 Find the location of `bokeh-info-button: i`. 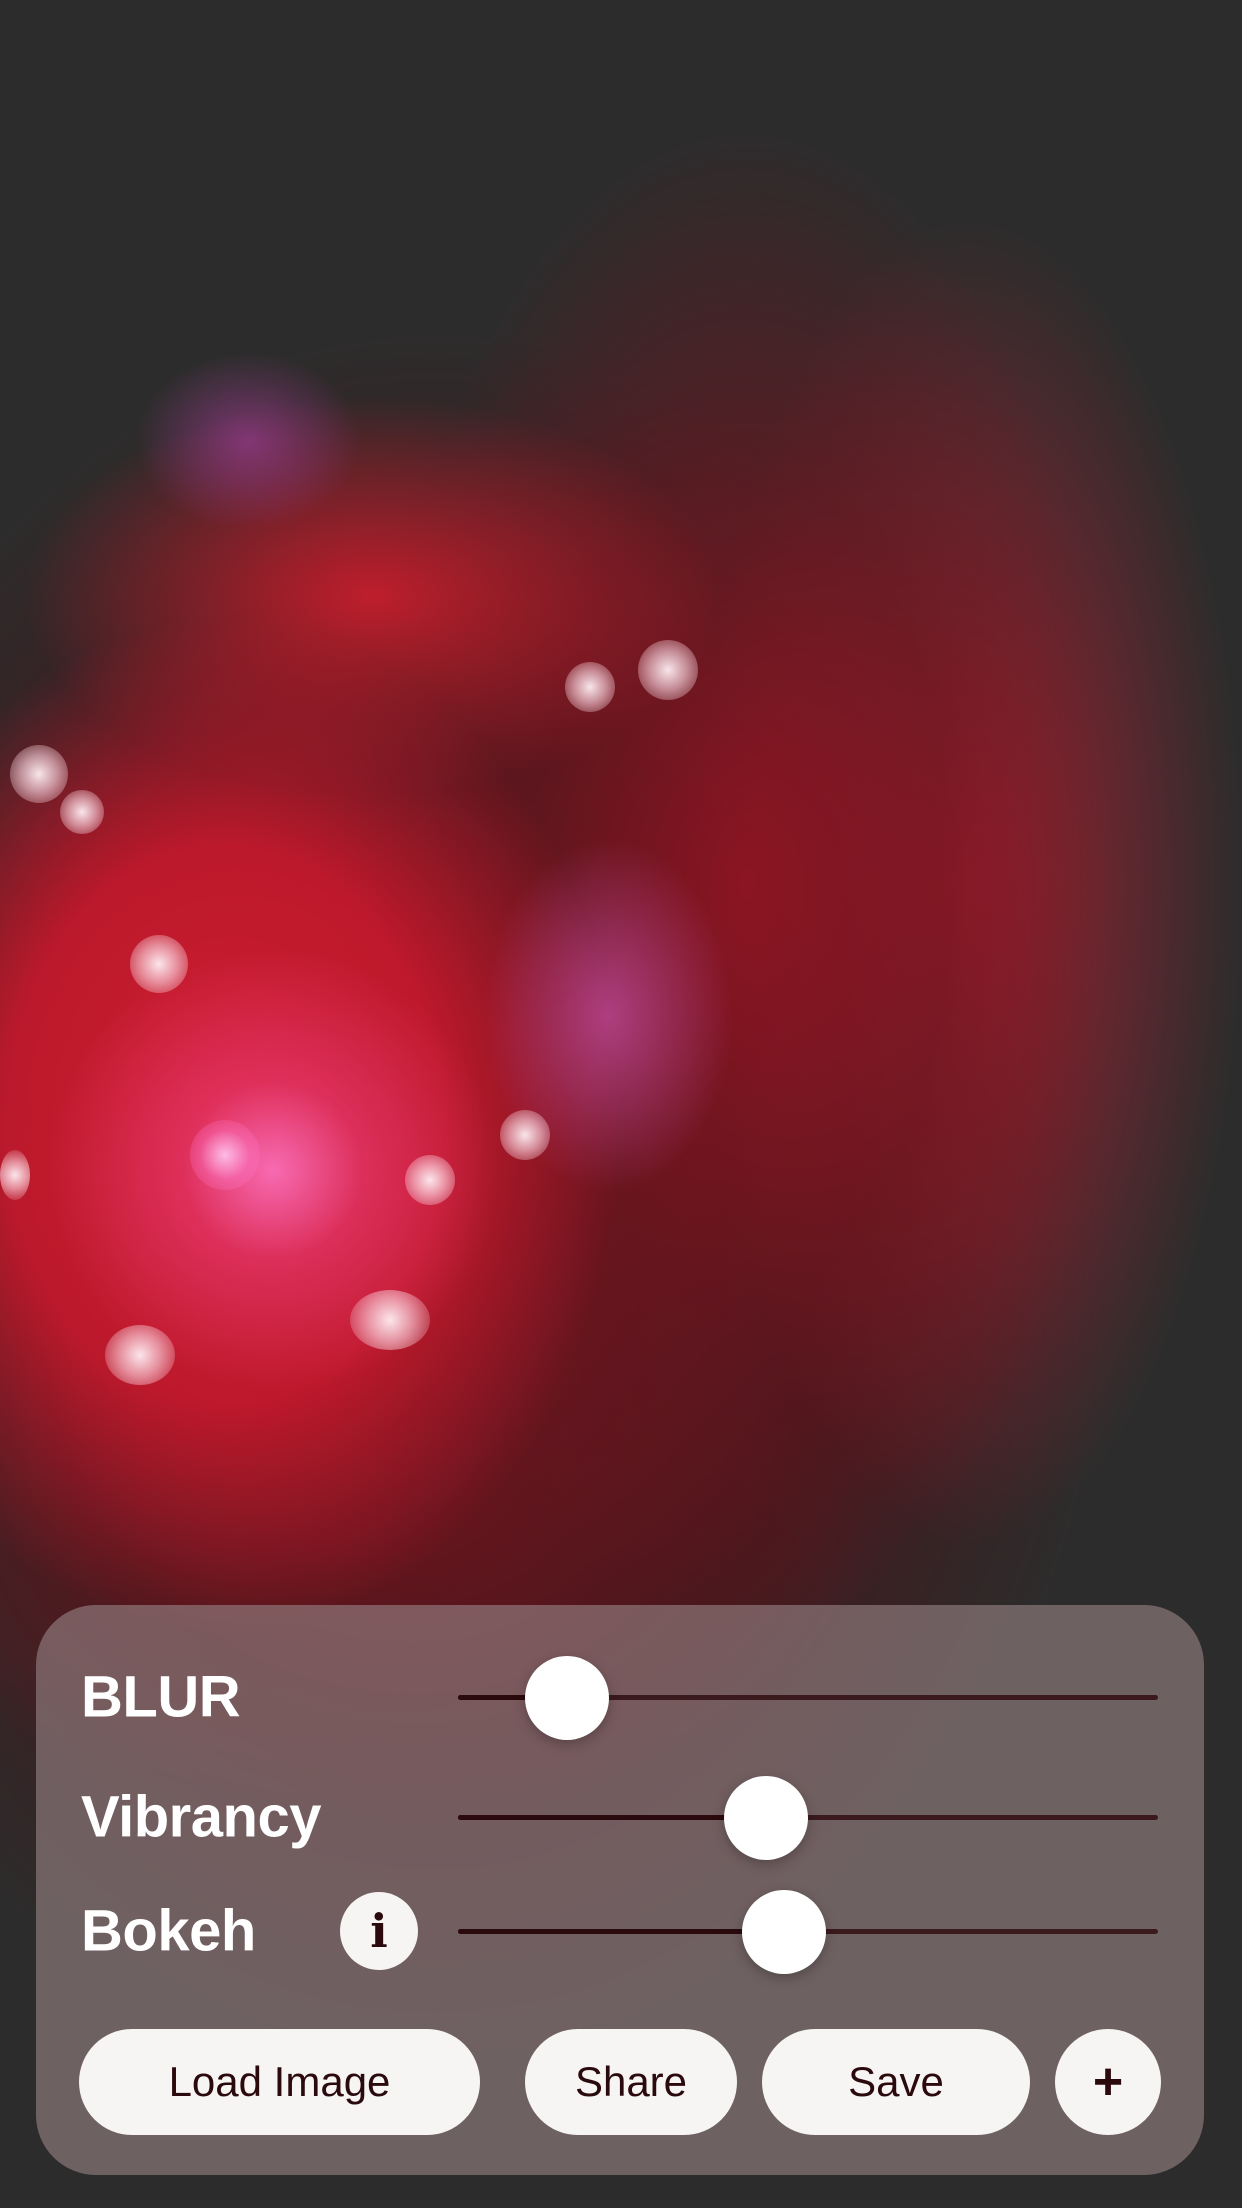

bokeh-info-button: i is located at coordinates (379, 1931).